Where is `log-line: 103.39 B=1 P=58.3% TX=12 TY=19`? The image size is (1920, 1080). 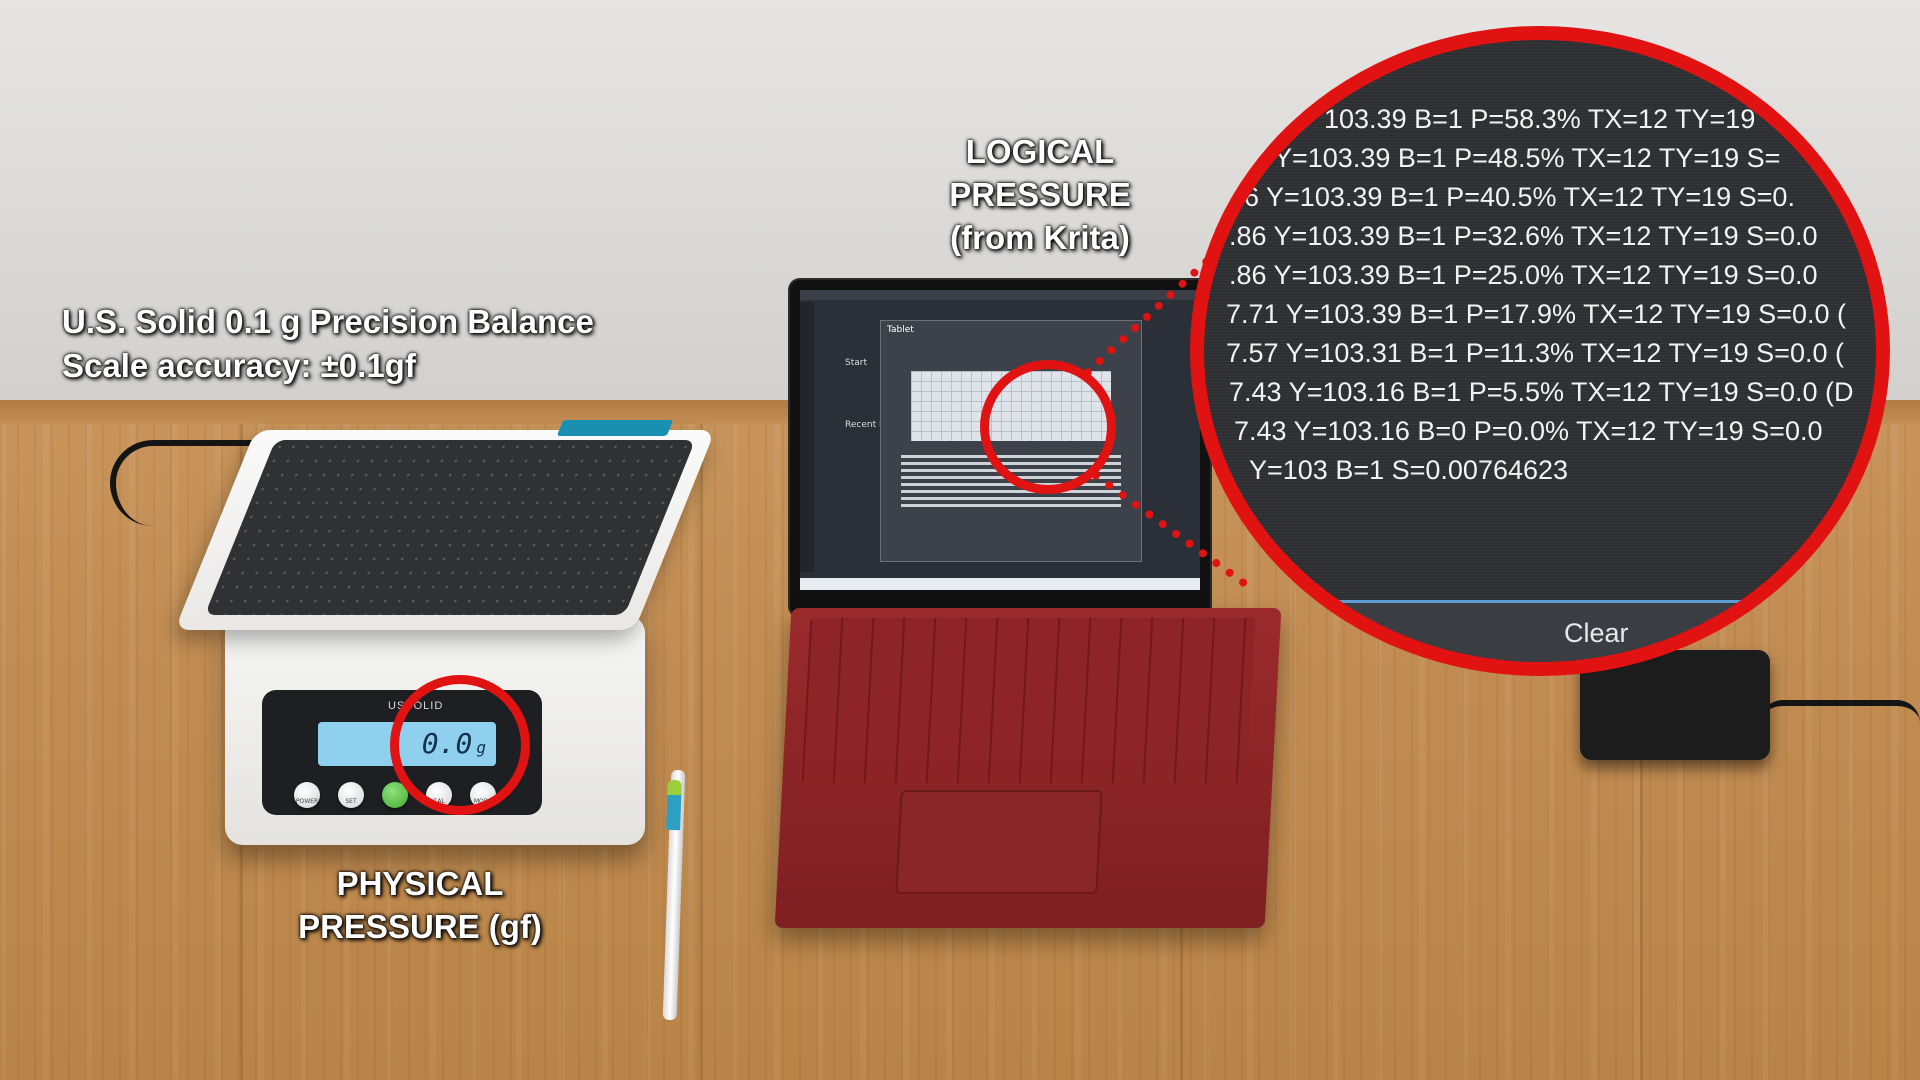 log-line: 103.39 B=1 P=58.3% TX=12 TY=19 is located at coordinates (1540, 119).